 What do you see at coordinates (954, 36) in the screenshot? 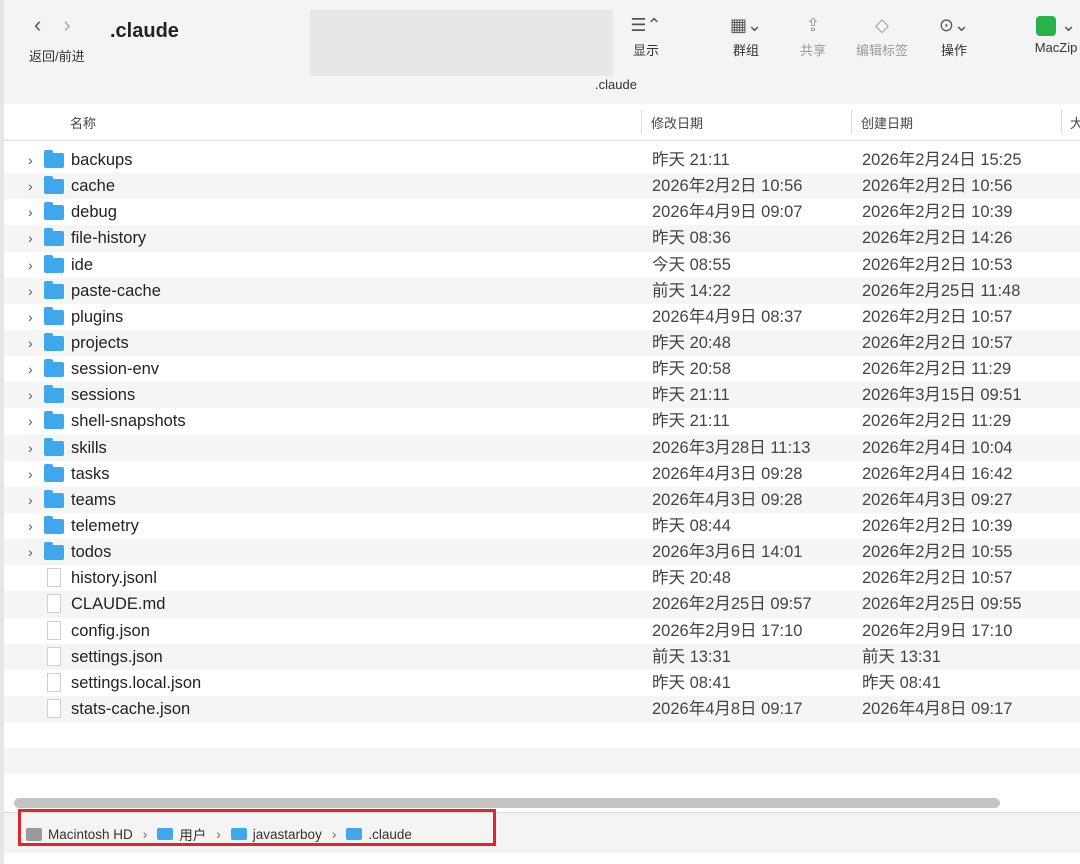
I see `action-button: ⊙⌄ 操作` at bounding box center [954, 36].